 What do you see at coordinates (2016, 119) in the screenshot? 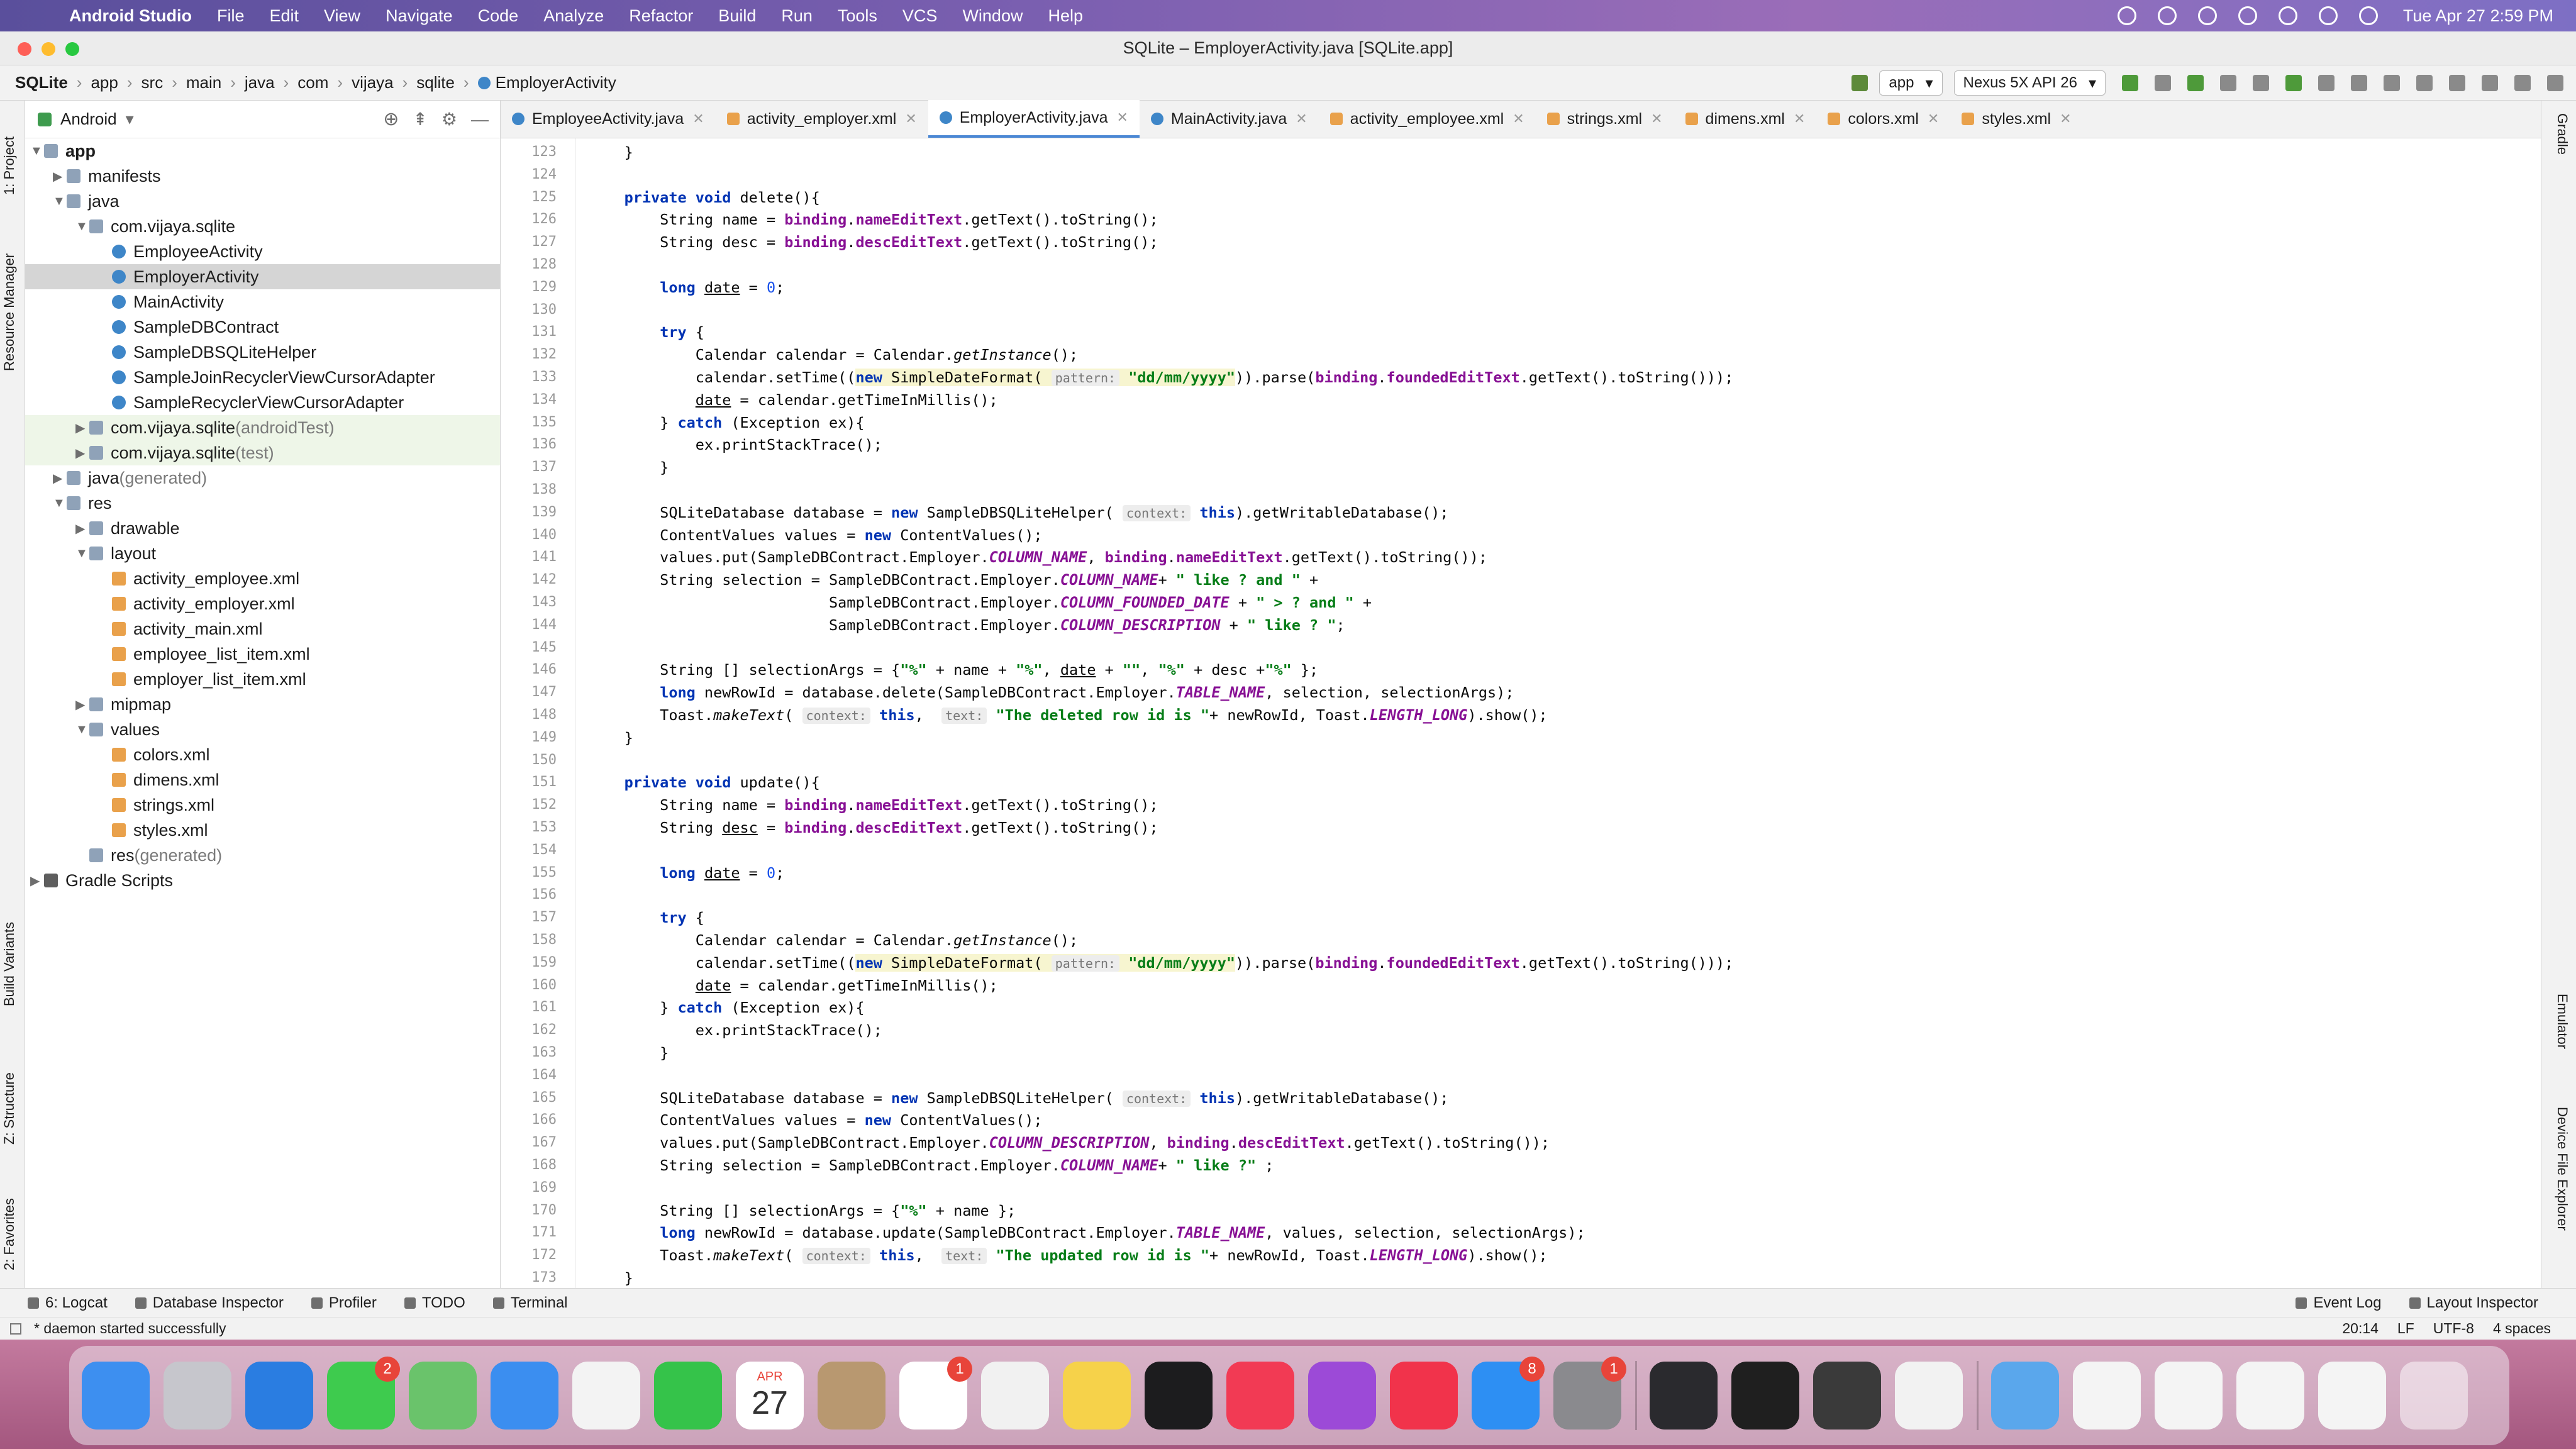
I see `editor-tab: styles.xml ✕` at bounding box center [2016, 119].